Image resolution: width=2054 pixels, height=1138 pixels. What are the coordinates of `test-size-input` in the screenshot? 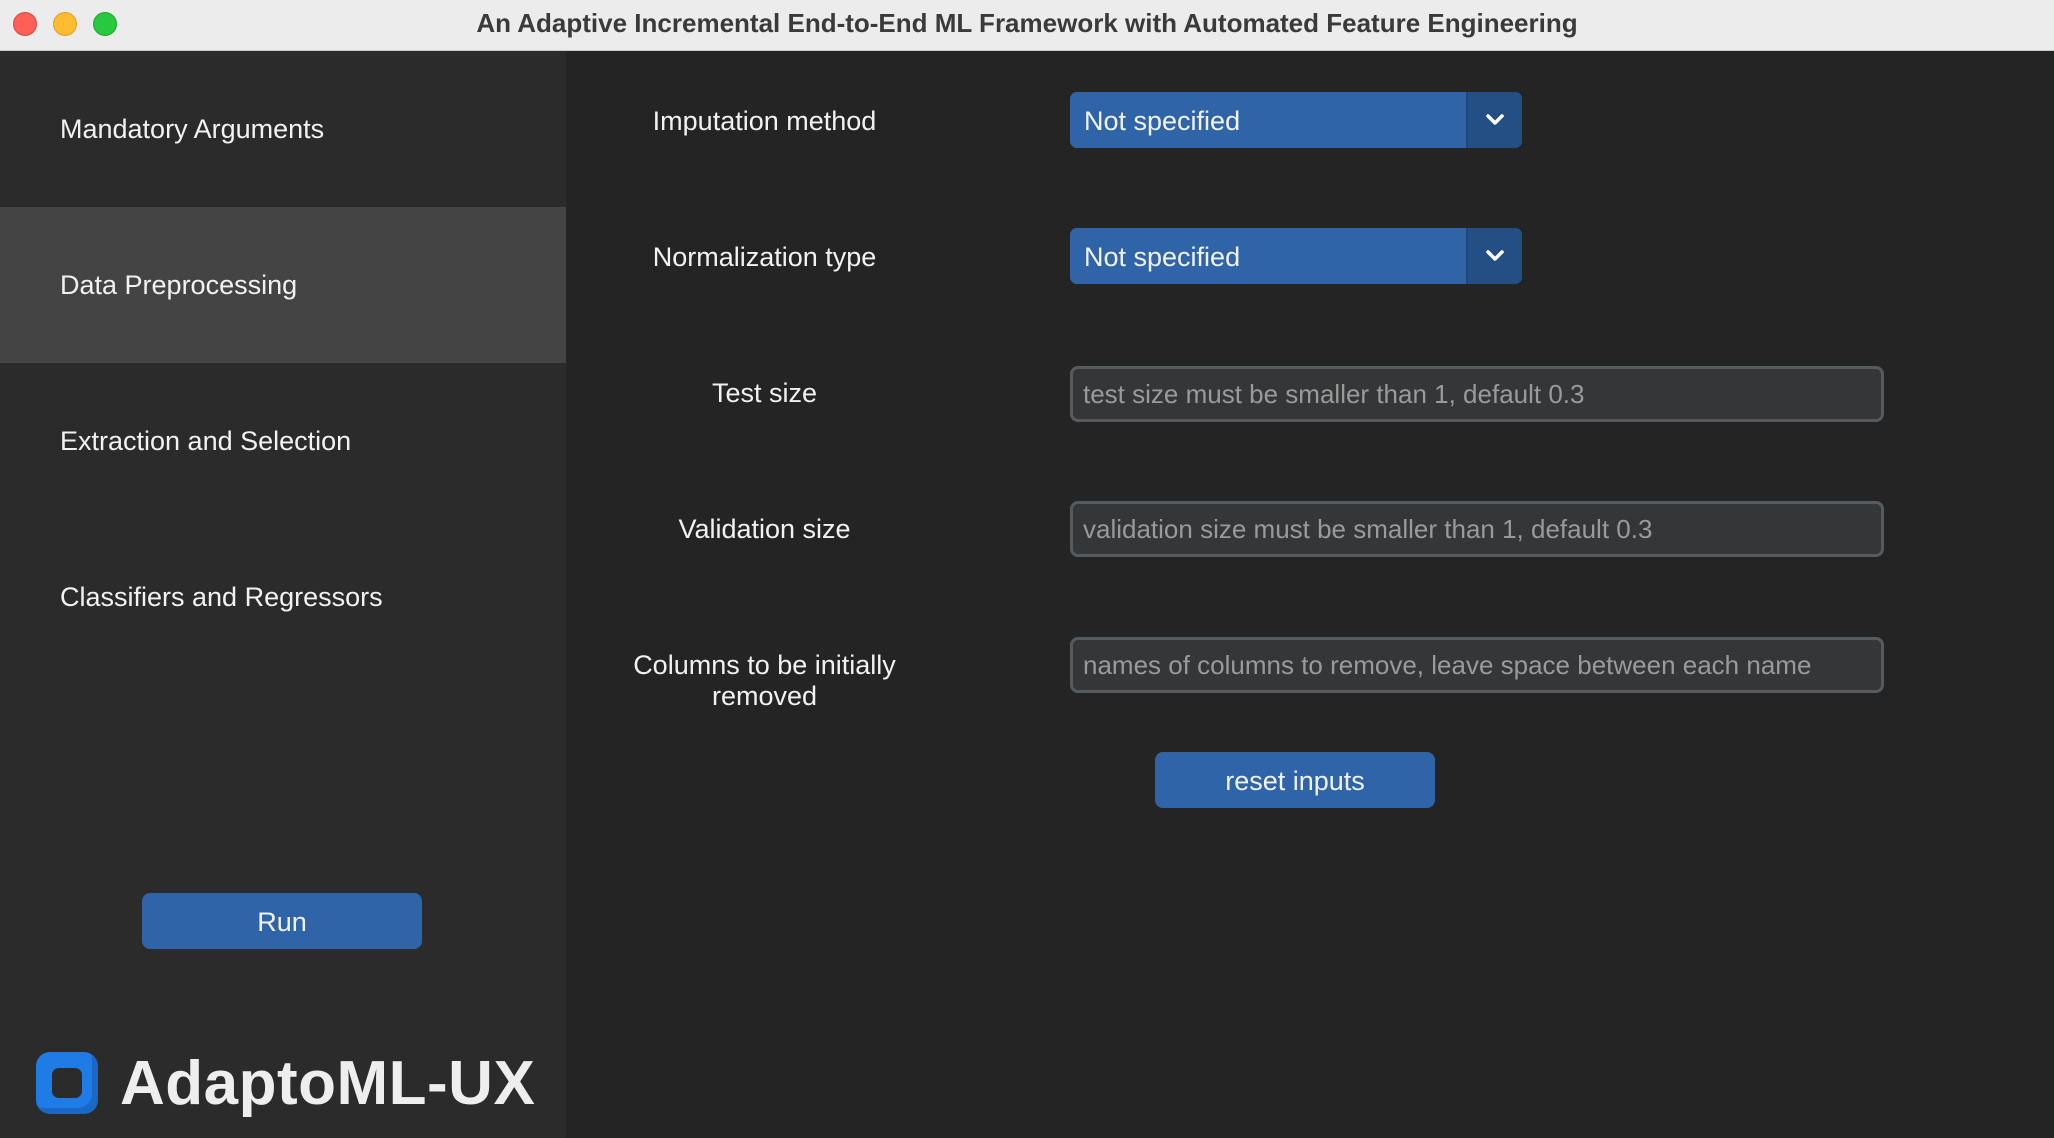 It's located at (1477, 394).